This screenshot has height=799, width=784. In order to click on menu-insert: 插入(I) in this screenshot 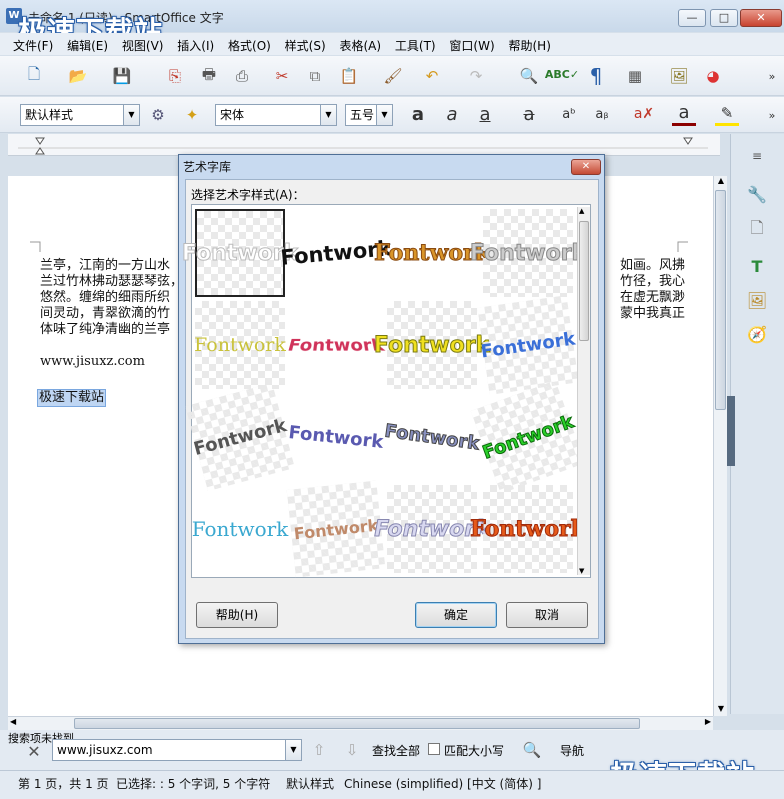, I will do `click(195, 45)`.